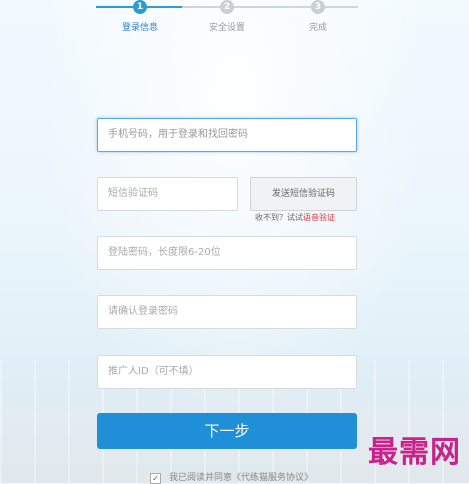 This screenshot has width=469, height=484. Describe the element at coordinates (318, 7) in the screenshot. I see `step-number: 3` at that location.